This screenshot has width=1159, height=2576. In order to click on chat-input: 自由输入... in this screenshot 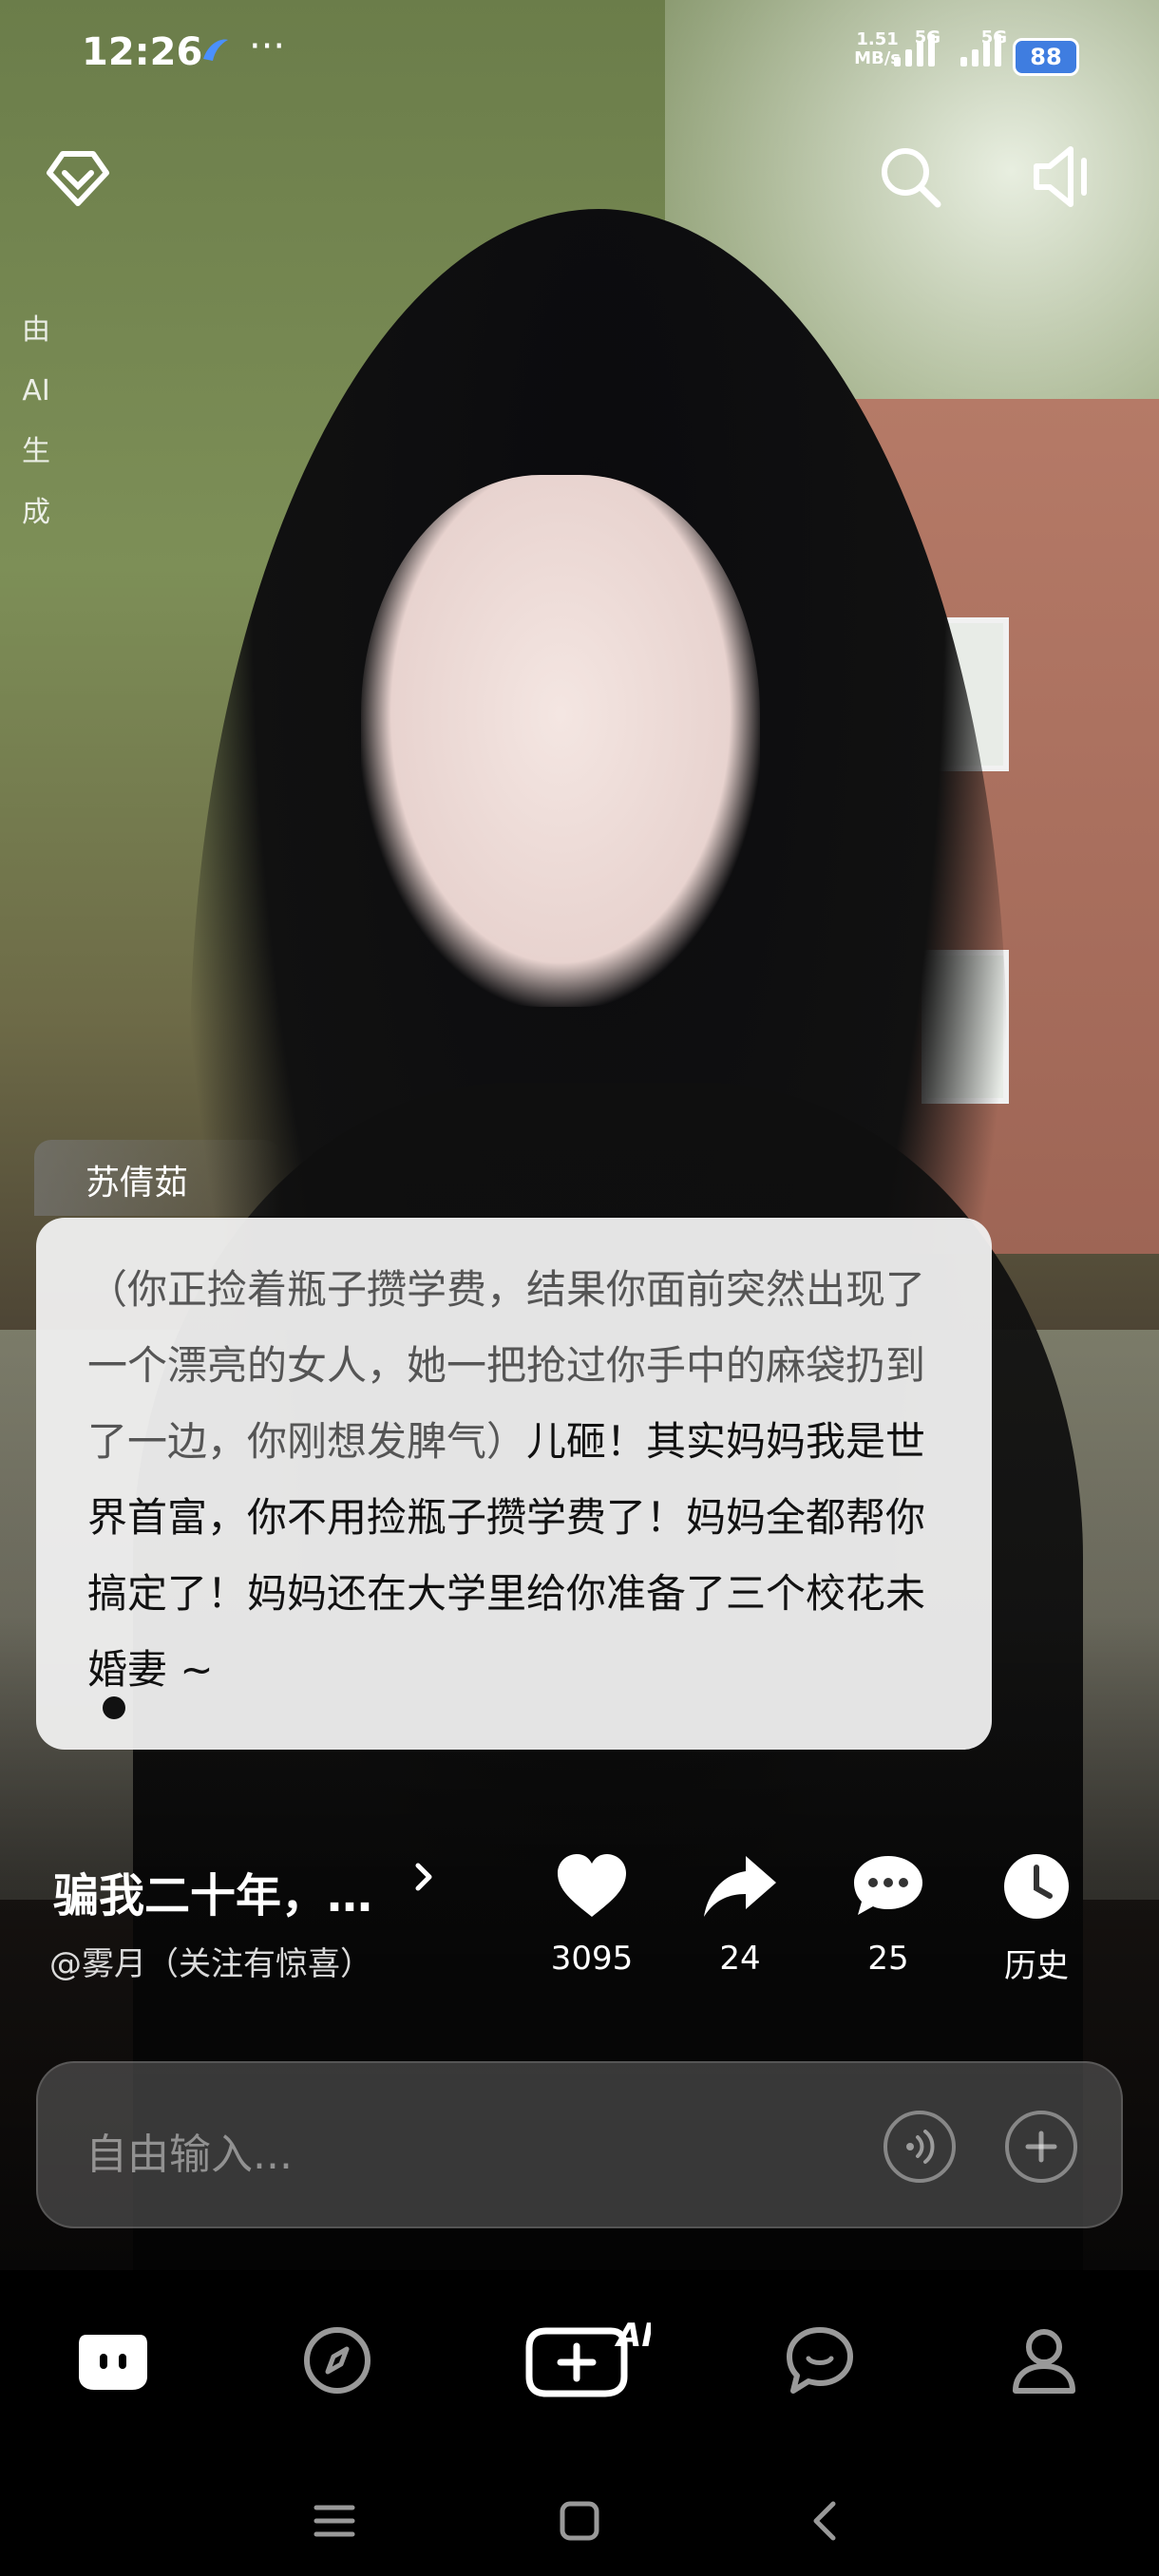, I will do `click(579, 2144)`.